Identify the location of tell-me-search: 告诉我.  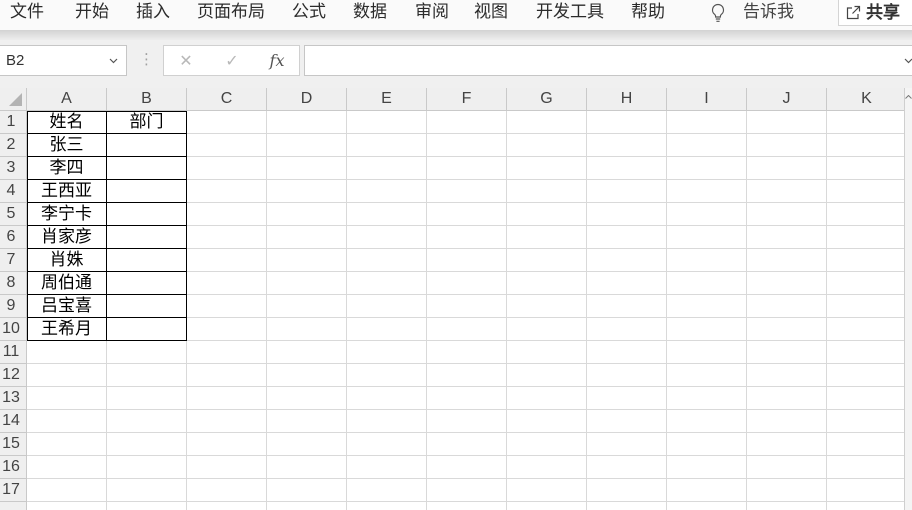
(754, 13).